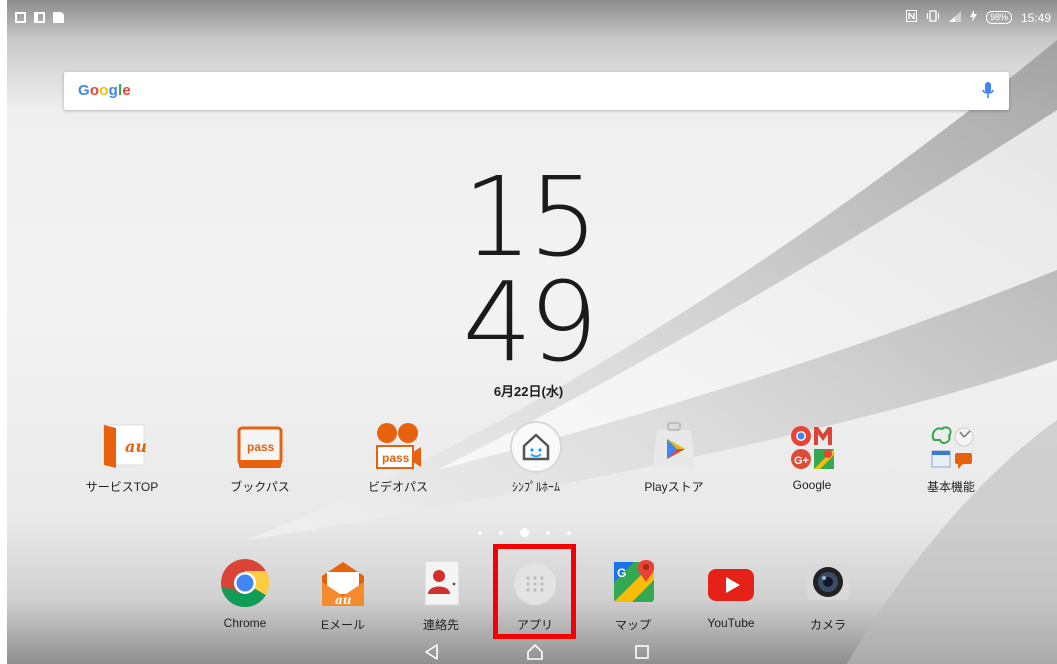 The image size is (1057, 664). What do you see at coordinates (432, 652) in the screenshot?
I see `back-icon` at bounding box center [432, 652].